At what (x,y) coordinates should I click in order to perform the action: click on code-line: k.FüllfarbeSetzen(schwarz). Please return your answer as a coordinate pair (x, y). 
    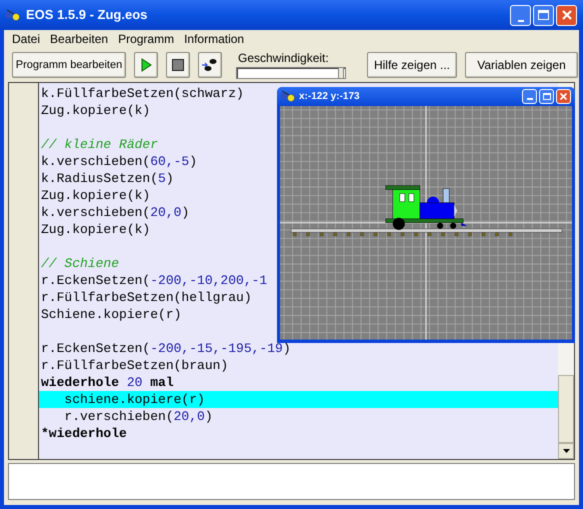
    Looking at the image, I should click on (142, 93).